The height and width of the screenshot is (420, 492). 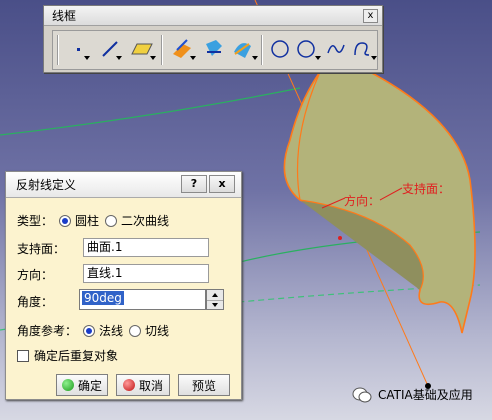 I want to click on toolbar-row, so click(x=215, y=50).